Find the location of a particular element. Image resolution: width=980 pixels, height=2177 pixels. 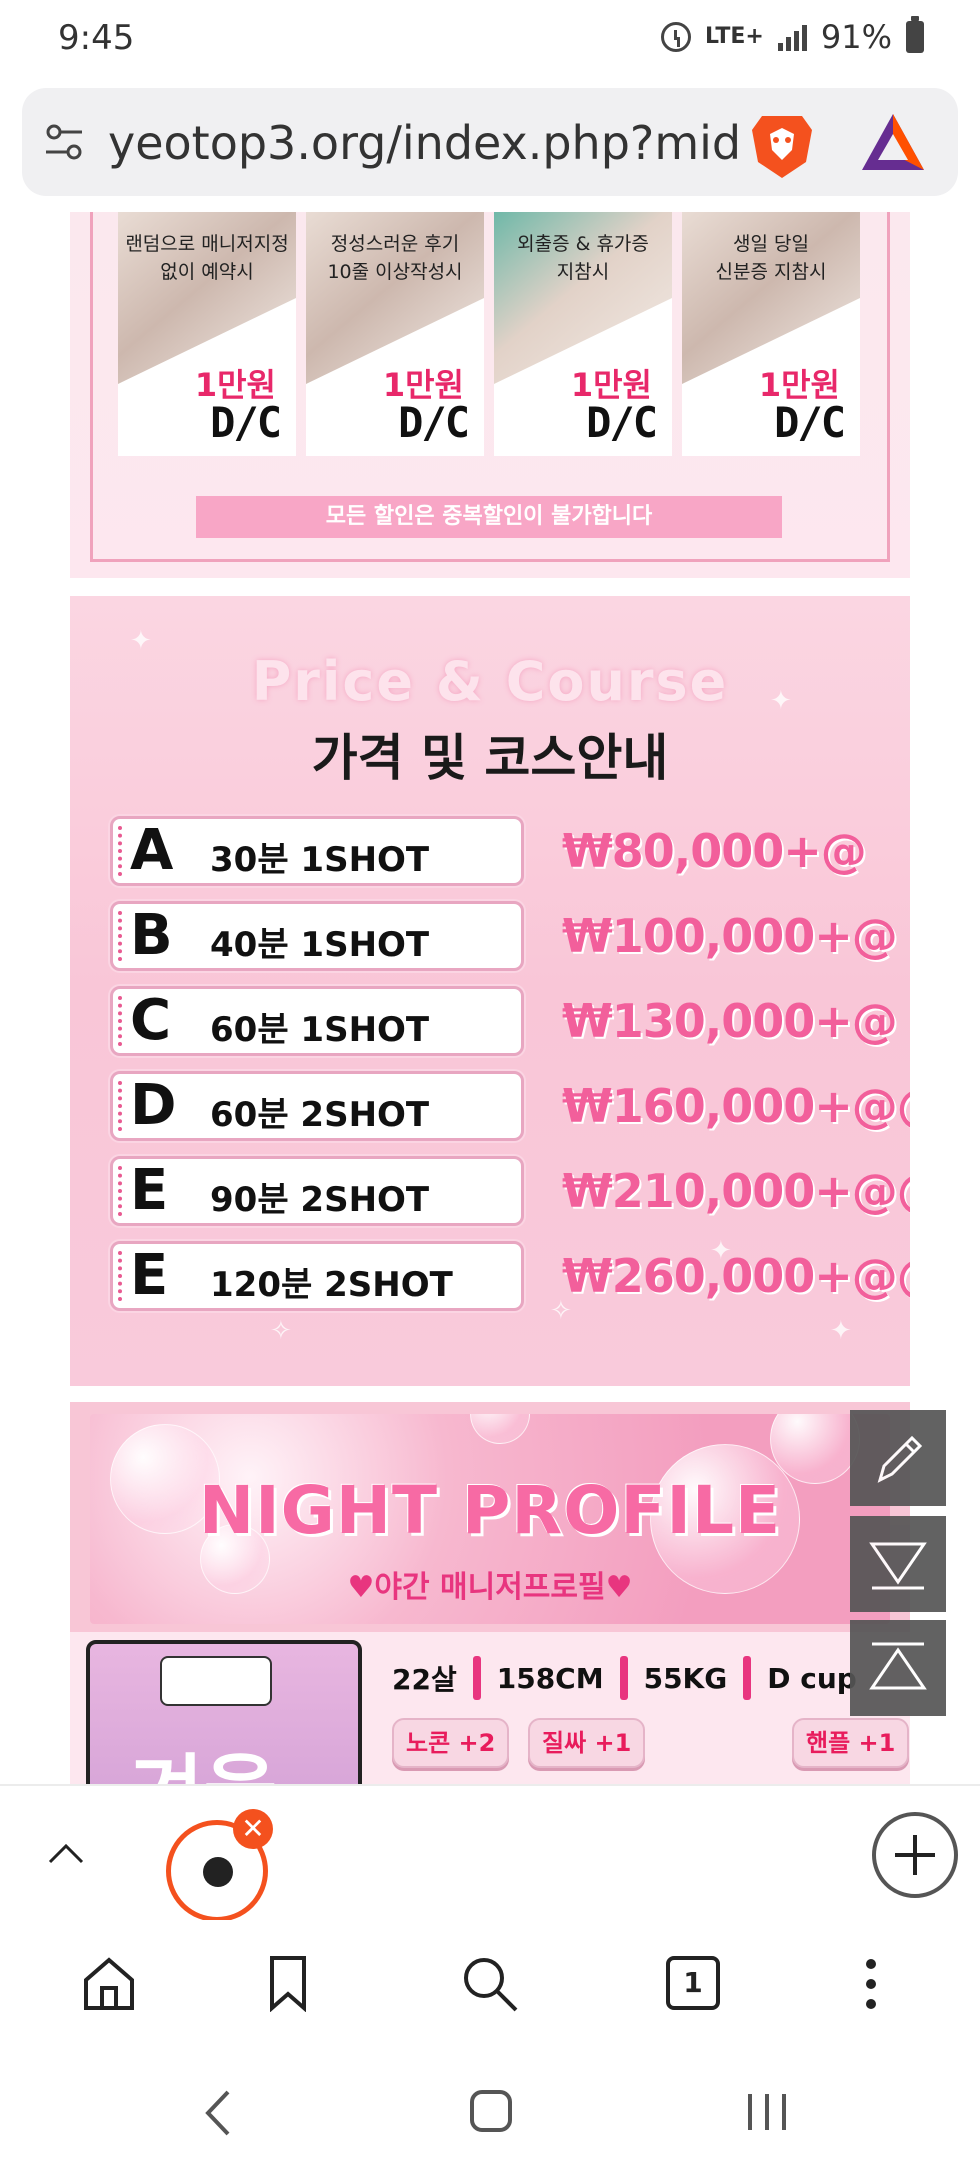

profile-stats: 22살 158CM 55KG D cup is located at coordinates (624, 1678).